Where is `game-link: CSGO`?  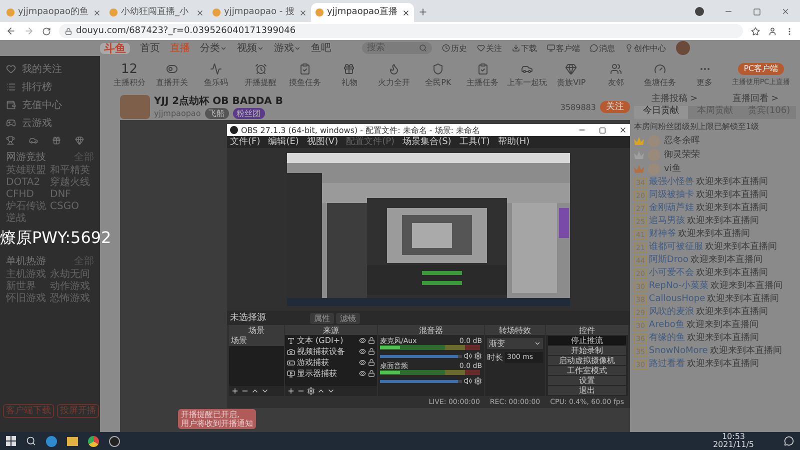
game-link: CSGO is located at coordinates (72, 206).